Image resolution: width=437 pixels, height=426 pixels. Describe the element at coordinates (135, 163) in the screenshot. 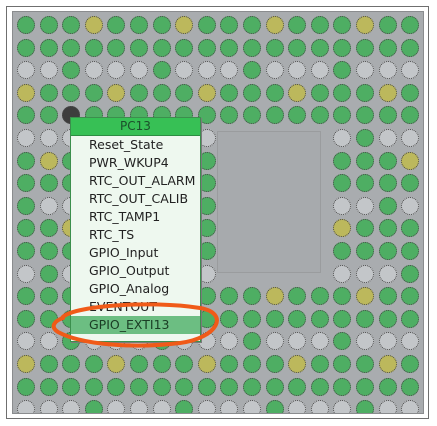

I see `menu-item-pwr-wkup4: PWR_WKUP4` at that location.